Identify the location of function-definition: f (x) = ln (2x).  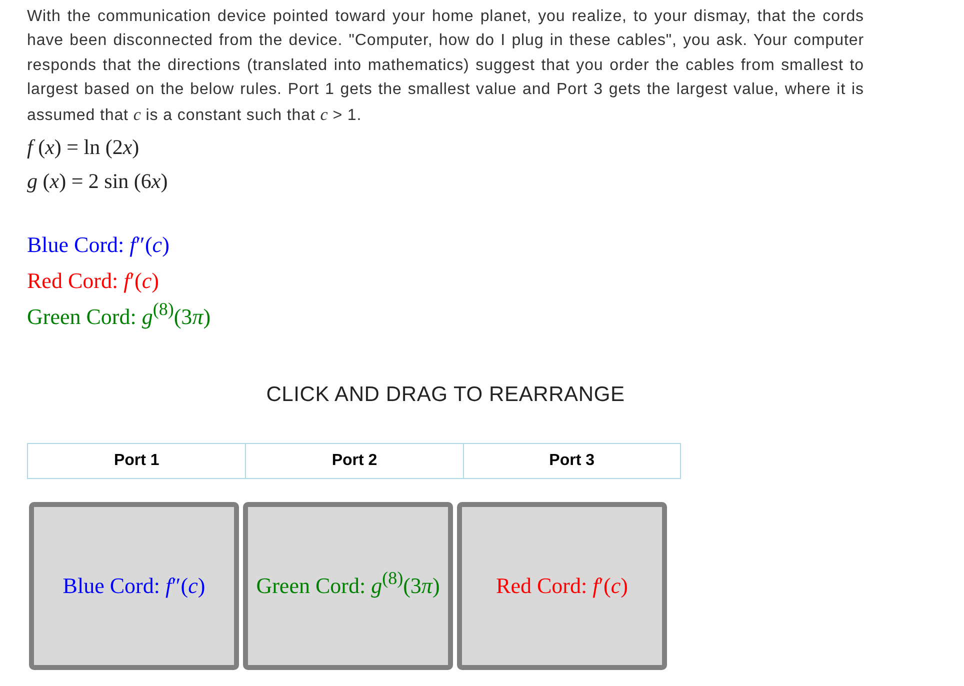
(83, 148).